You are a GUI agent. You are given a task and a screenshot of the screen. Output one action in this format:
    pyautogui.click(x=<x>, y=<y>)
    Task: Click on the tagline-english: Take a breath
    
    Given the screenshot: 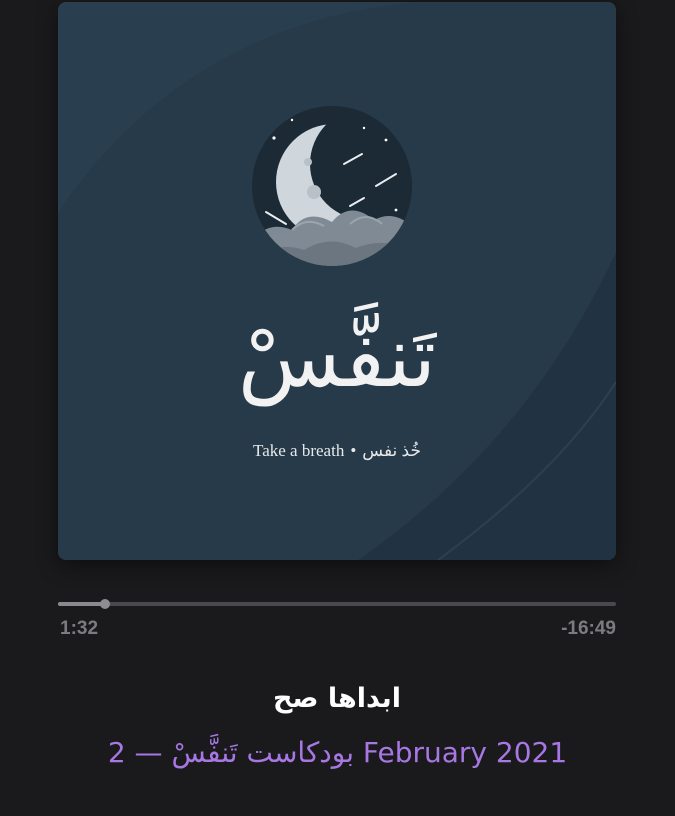 What is the action you would take?
    pyautogui.click(x=299, y=450)
    